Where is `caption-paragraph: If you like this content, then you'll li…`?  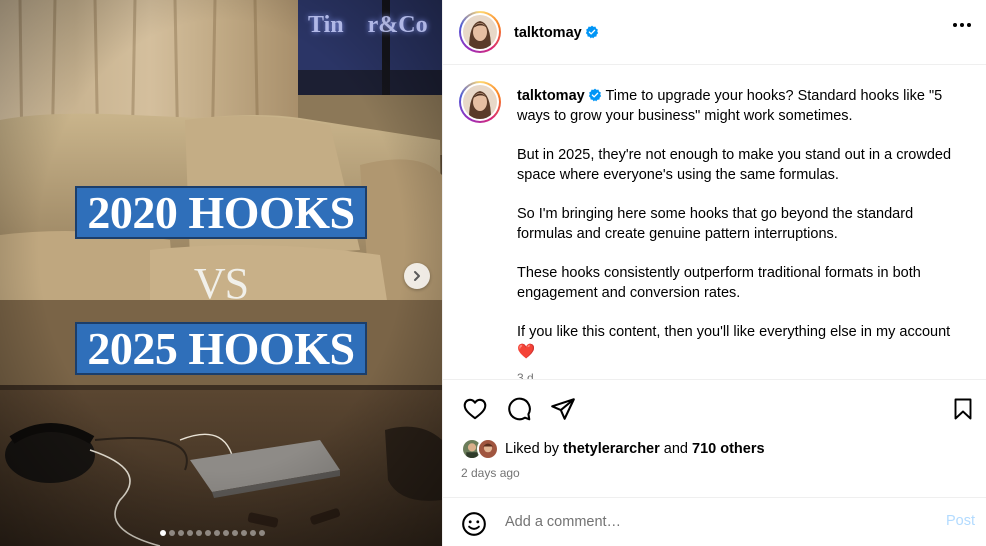
caption-paragraph: If you like this content, then you'll li… is located at coordinates (741, 342).